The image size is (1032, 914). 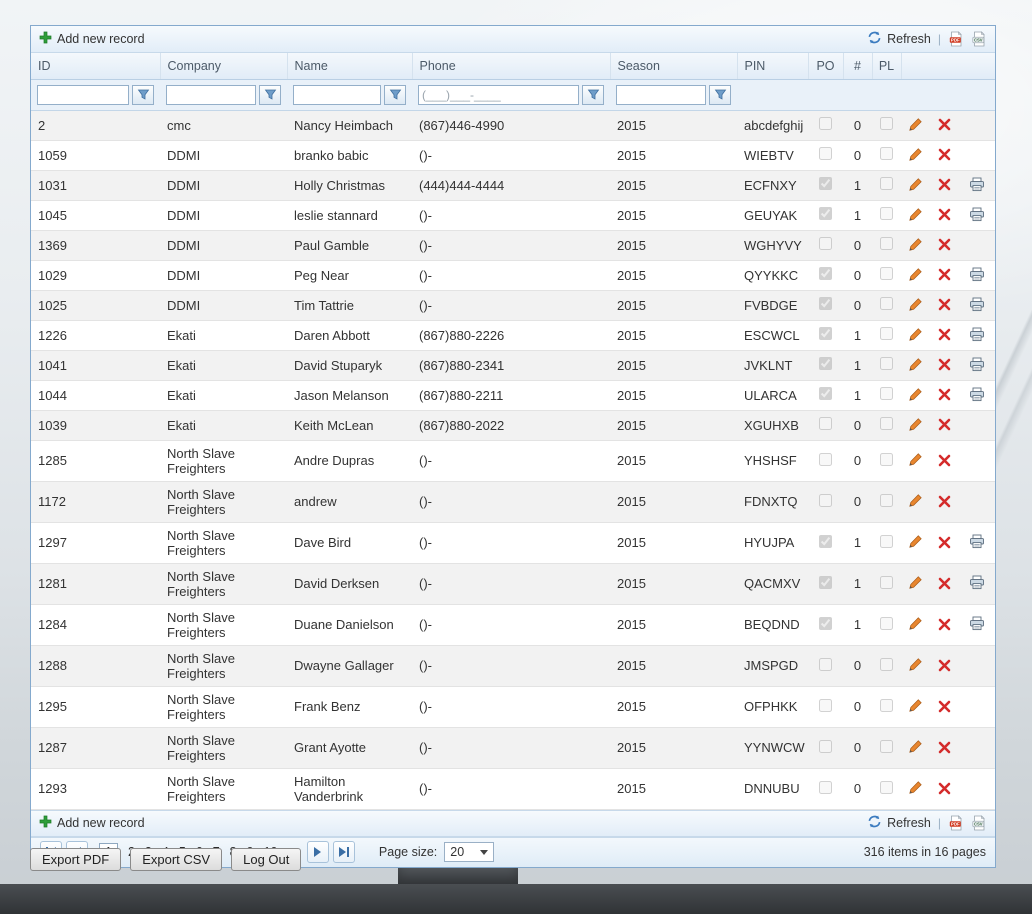 What do you see at coordinates (395, 94) in the screenshot?
I see `name-filter-button` at bounding box center [395, 94].